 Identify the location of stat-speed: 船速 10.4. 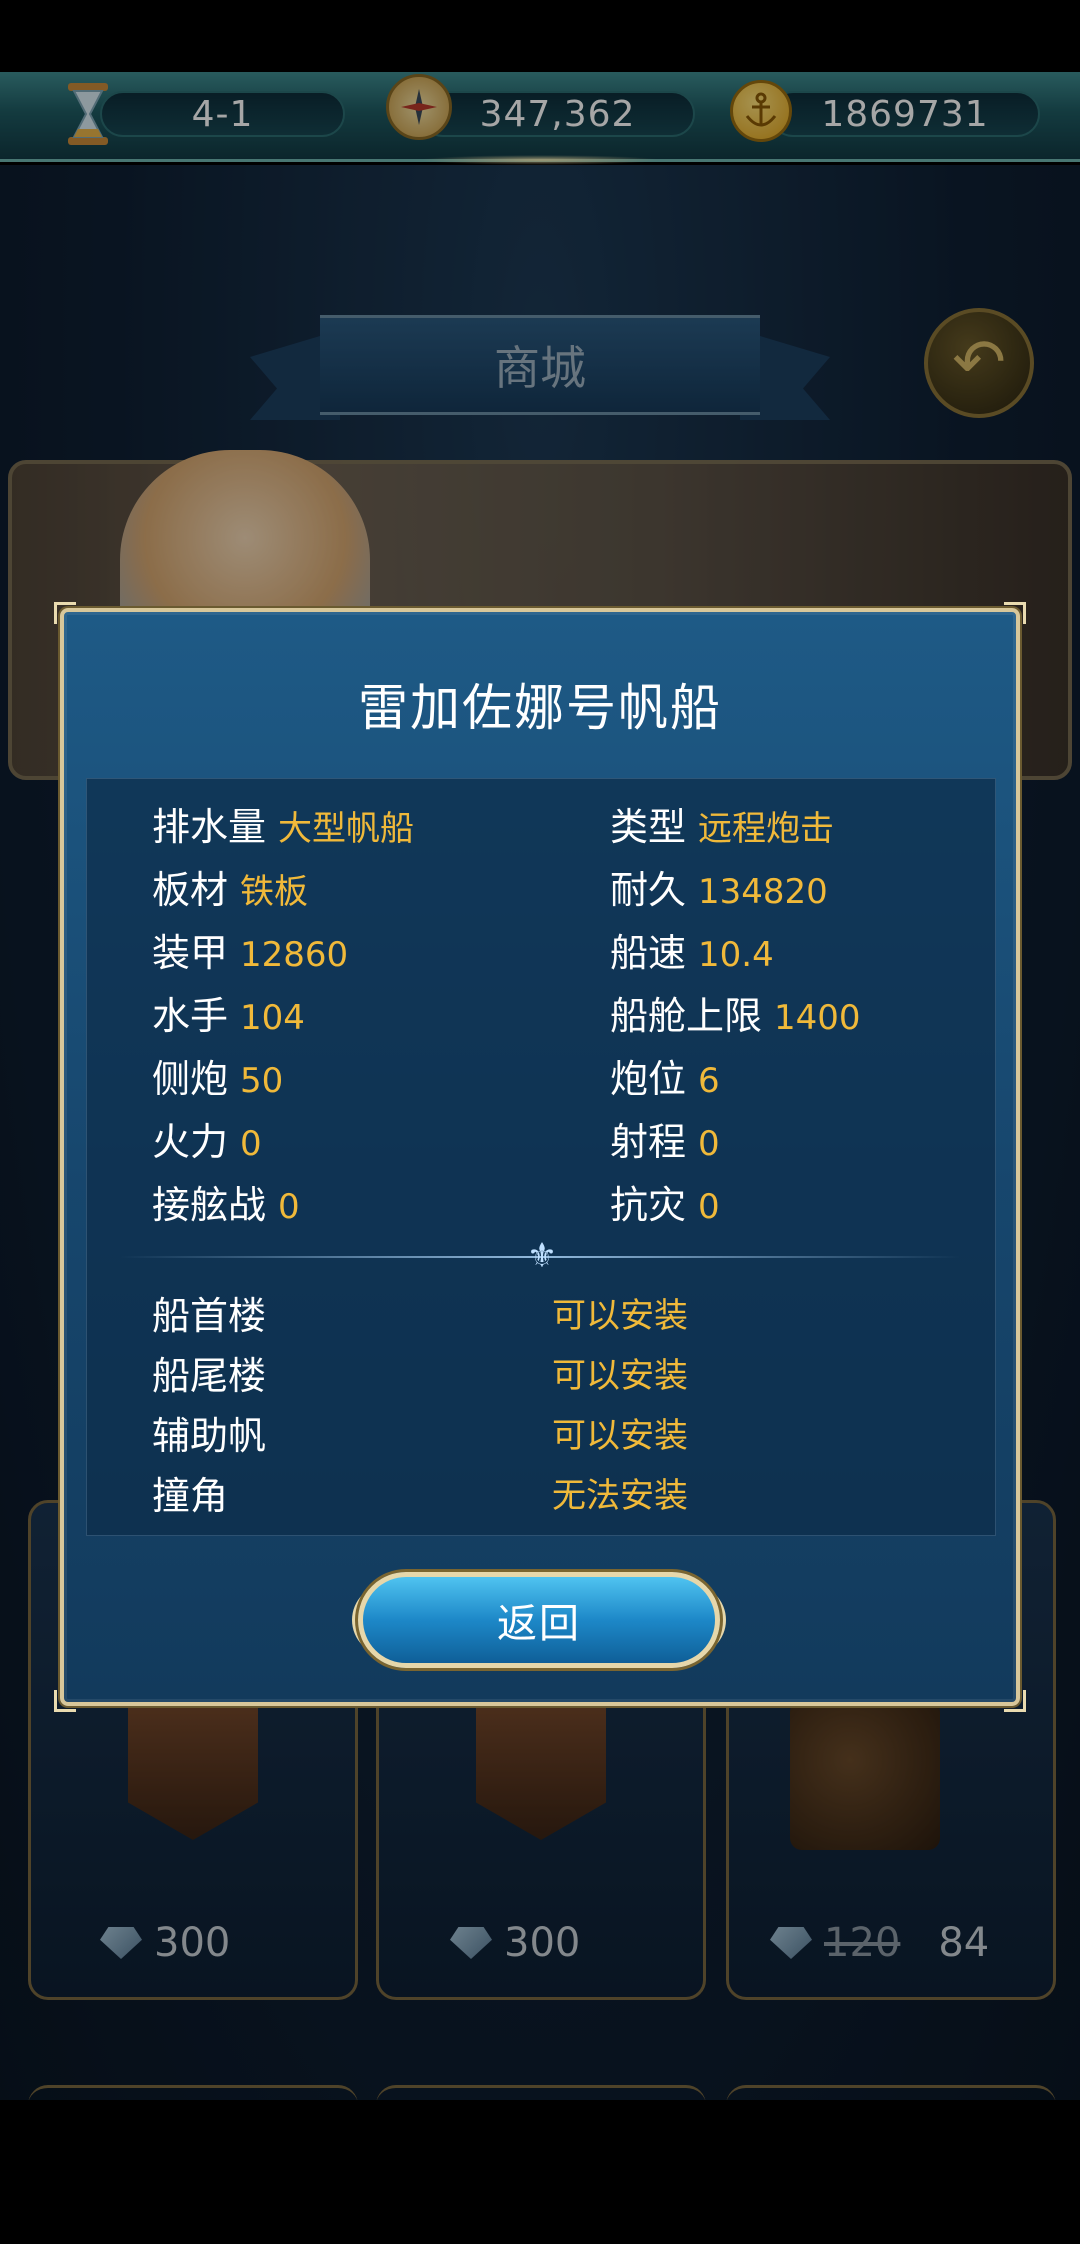
(692, 949).